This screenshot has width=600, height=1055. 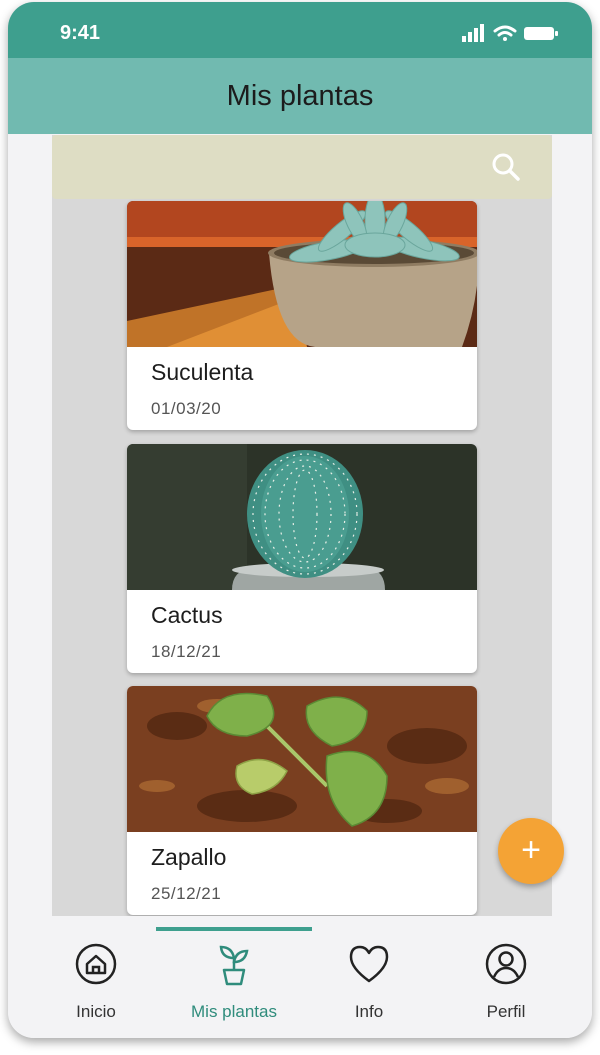 I want to click on plant-date: 25/12/21, so click(x=186, y=893).